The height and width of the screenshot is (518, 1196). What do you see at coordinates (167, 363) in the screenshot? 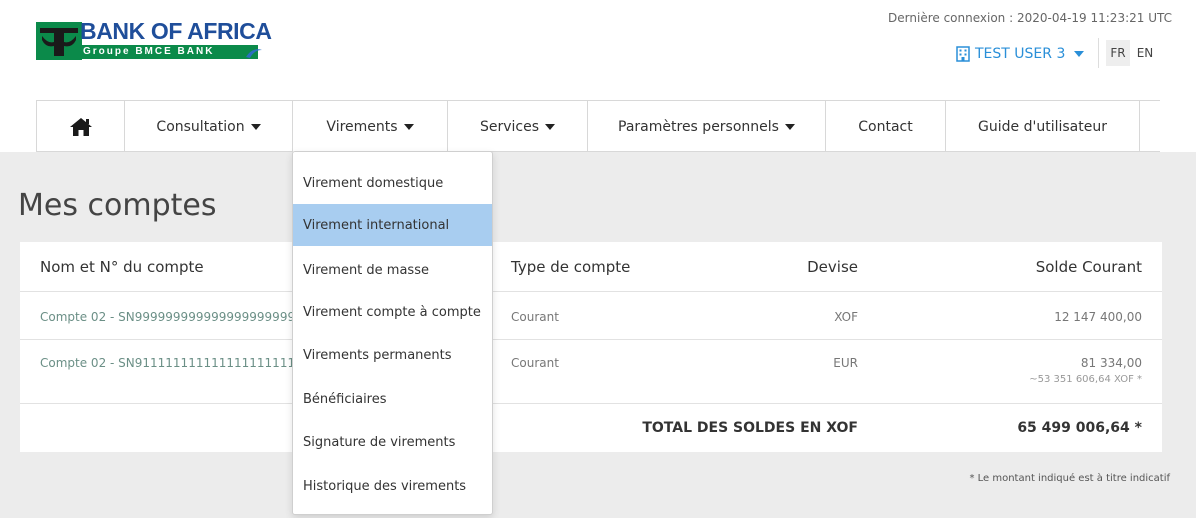
I see `account-link: Compte 02 - SN911111111111111111111` at bounding box center [167, 363].